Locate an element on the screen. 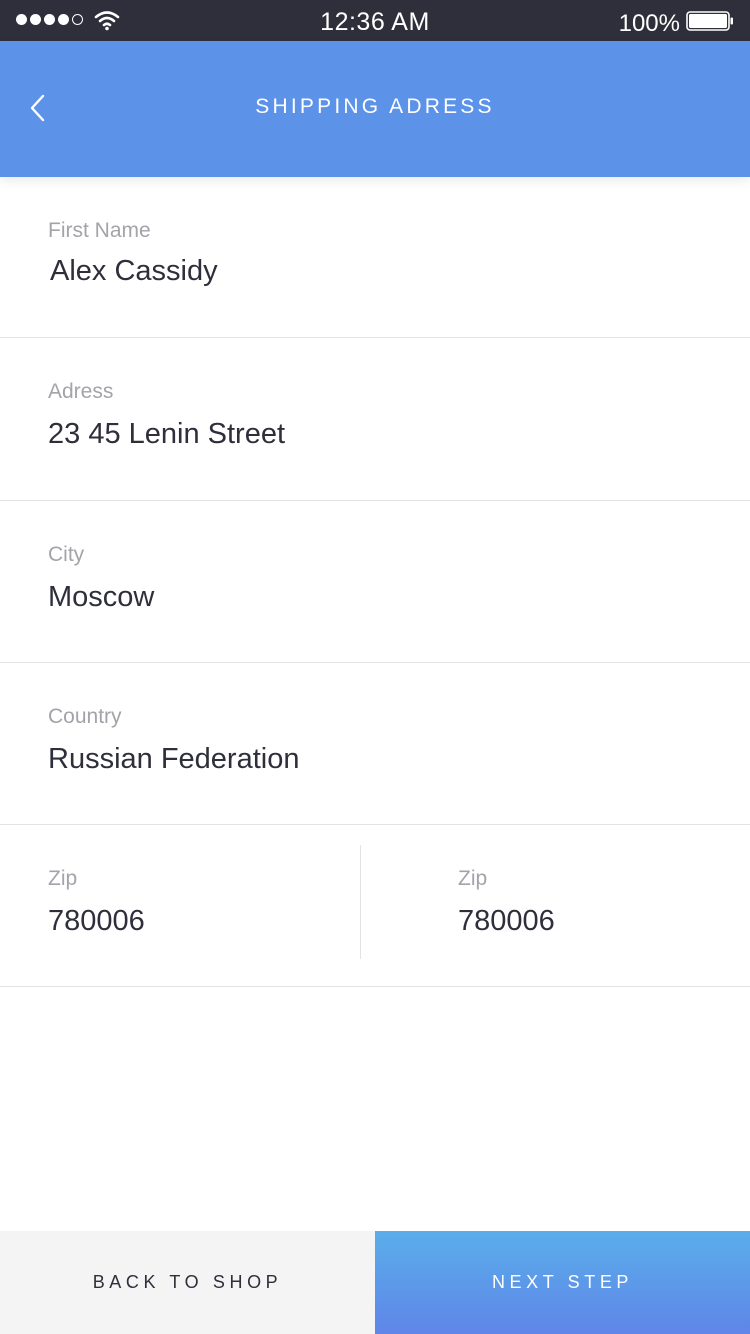  city-input is located at coordinates (348, 597).